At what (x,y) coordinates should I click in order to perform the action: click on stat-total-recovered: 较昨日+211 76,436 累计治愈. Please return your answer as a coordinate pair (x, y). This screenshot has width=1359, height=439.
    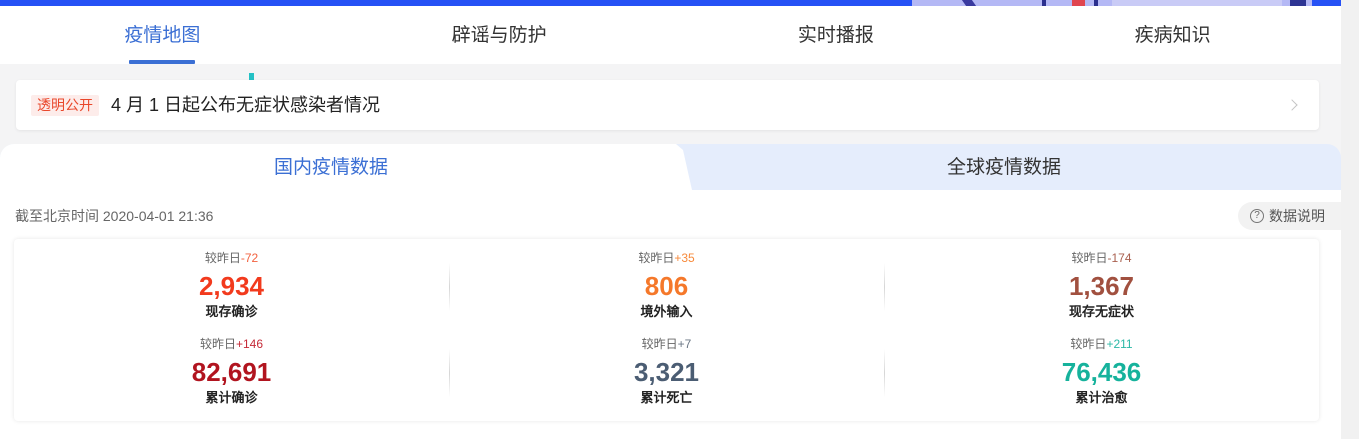
    Looking at the image, I should click on (1101, 376).